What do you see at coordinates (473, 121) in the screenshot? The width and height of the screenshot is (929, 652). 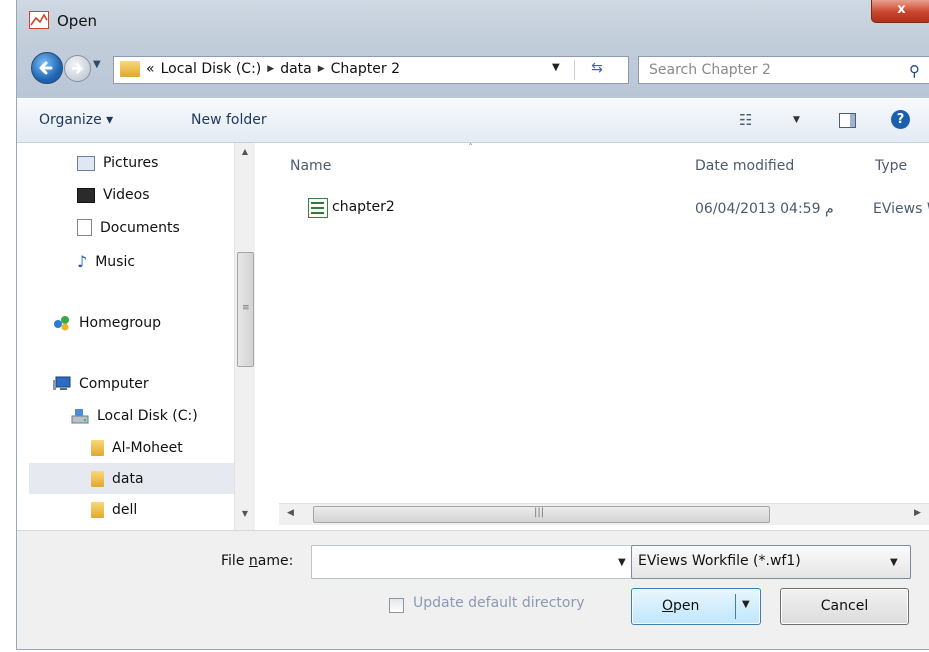 I see `command-bar: Organize ▾ New folder ☷ ▼ ?` at bounding box center [473, 121].